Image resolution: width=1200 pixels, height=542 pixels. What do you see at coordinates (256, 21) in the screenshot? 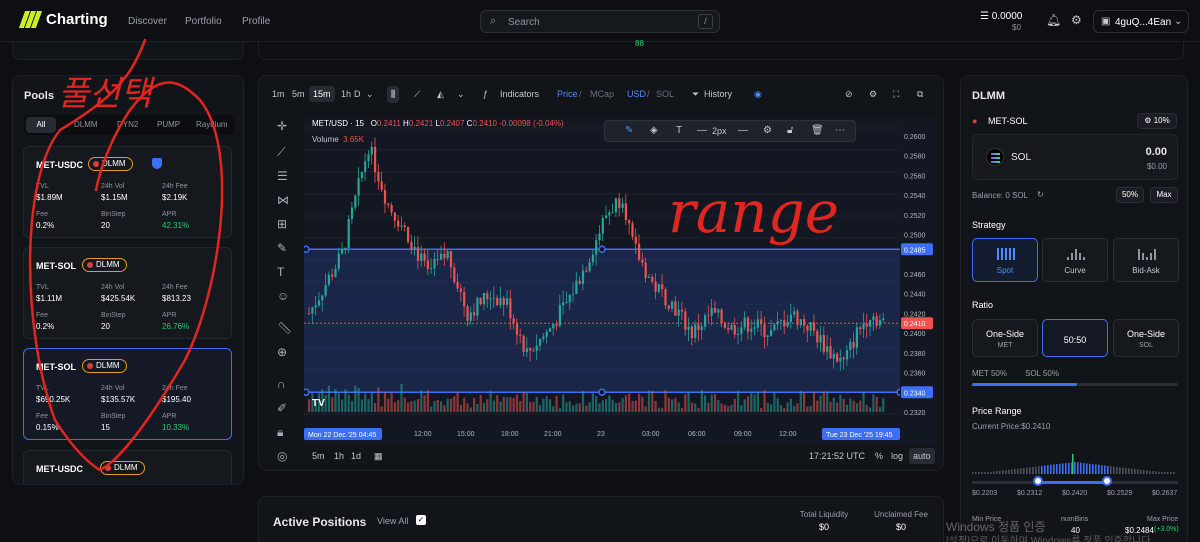
I see `nav-profile: Profile` at bounding box center [256, 21].